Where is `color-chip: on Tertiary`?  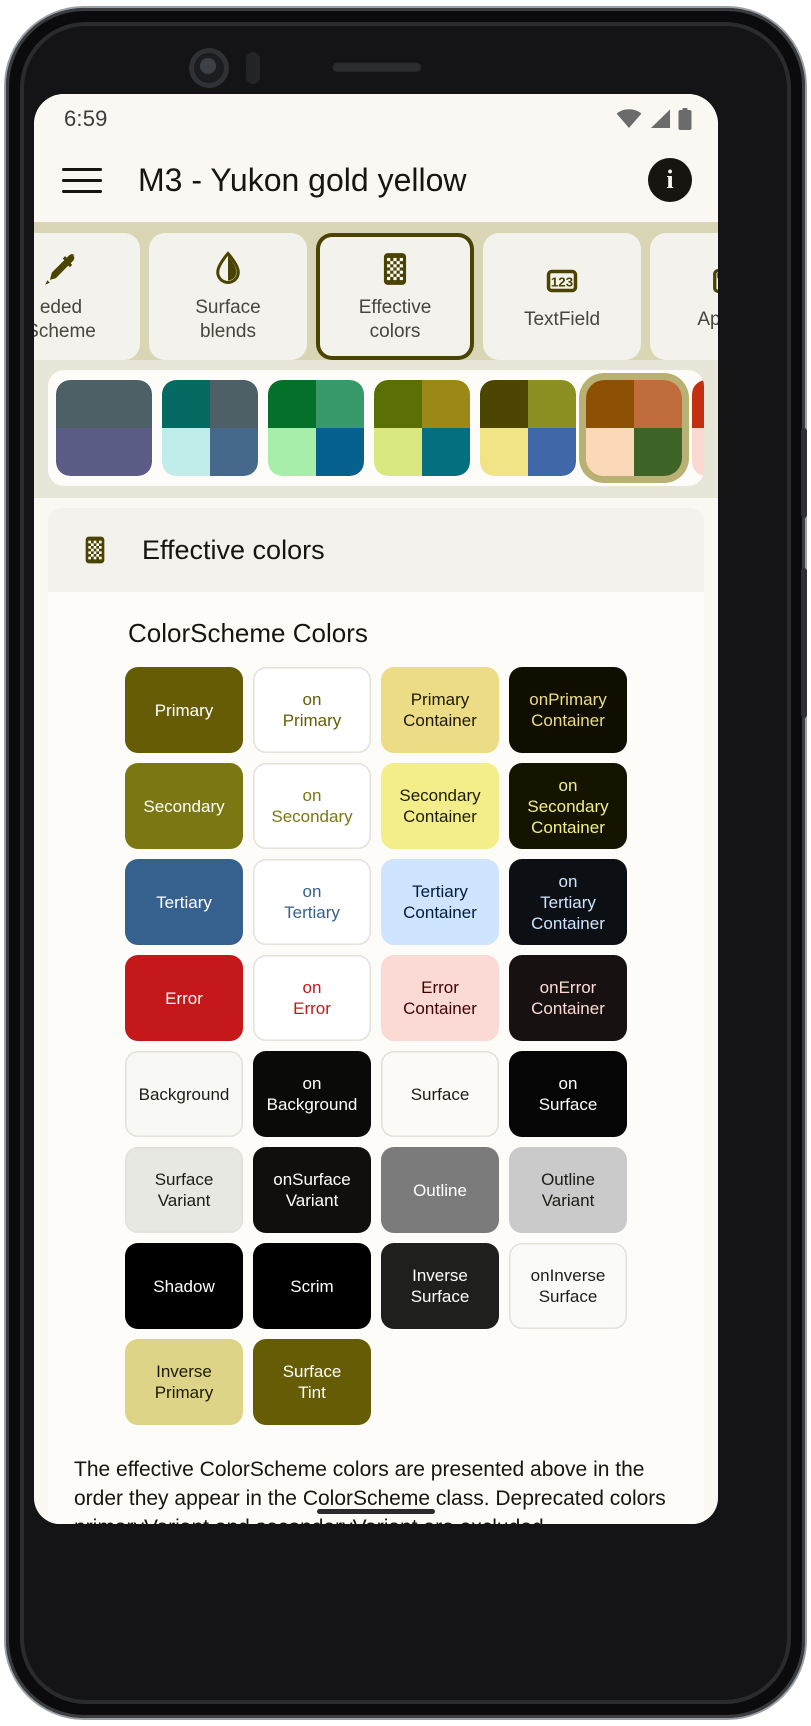 color-chip: on Tertiary is located at coordinates (312, 902).